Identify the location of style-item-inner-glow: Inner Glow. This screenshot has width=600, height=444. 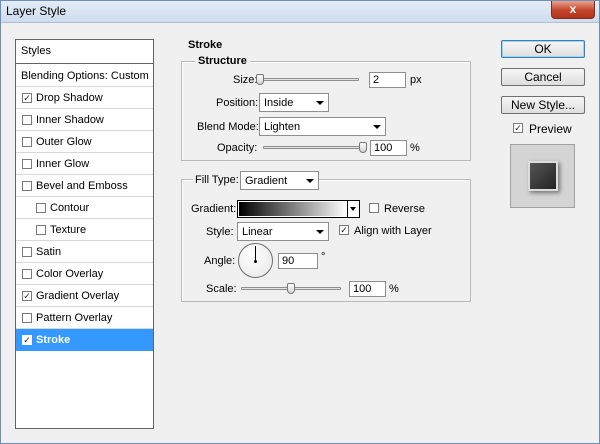
(84, 164).